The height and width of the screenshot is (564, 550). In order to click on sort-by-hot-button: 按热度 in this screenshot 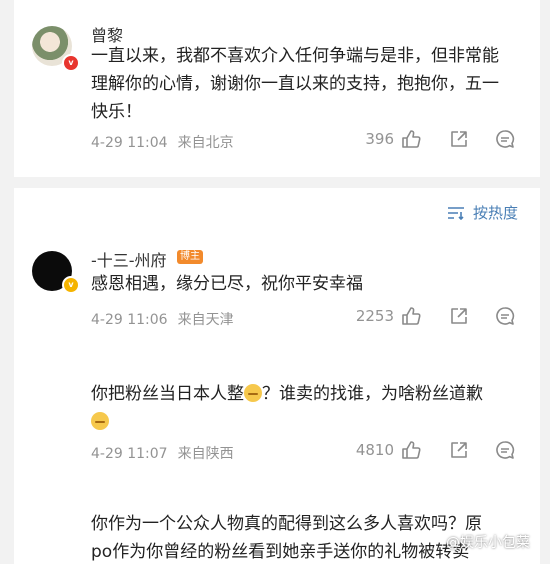, I will do `click(482, 212)`.